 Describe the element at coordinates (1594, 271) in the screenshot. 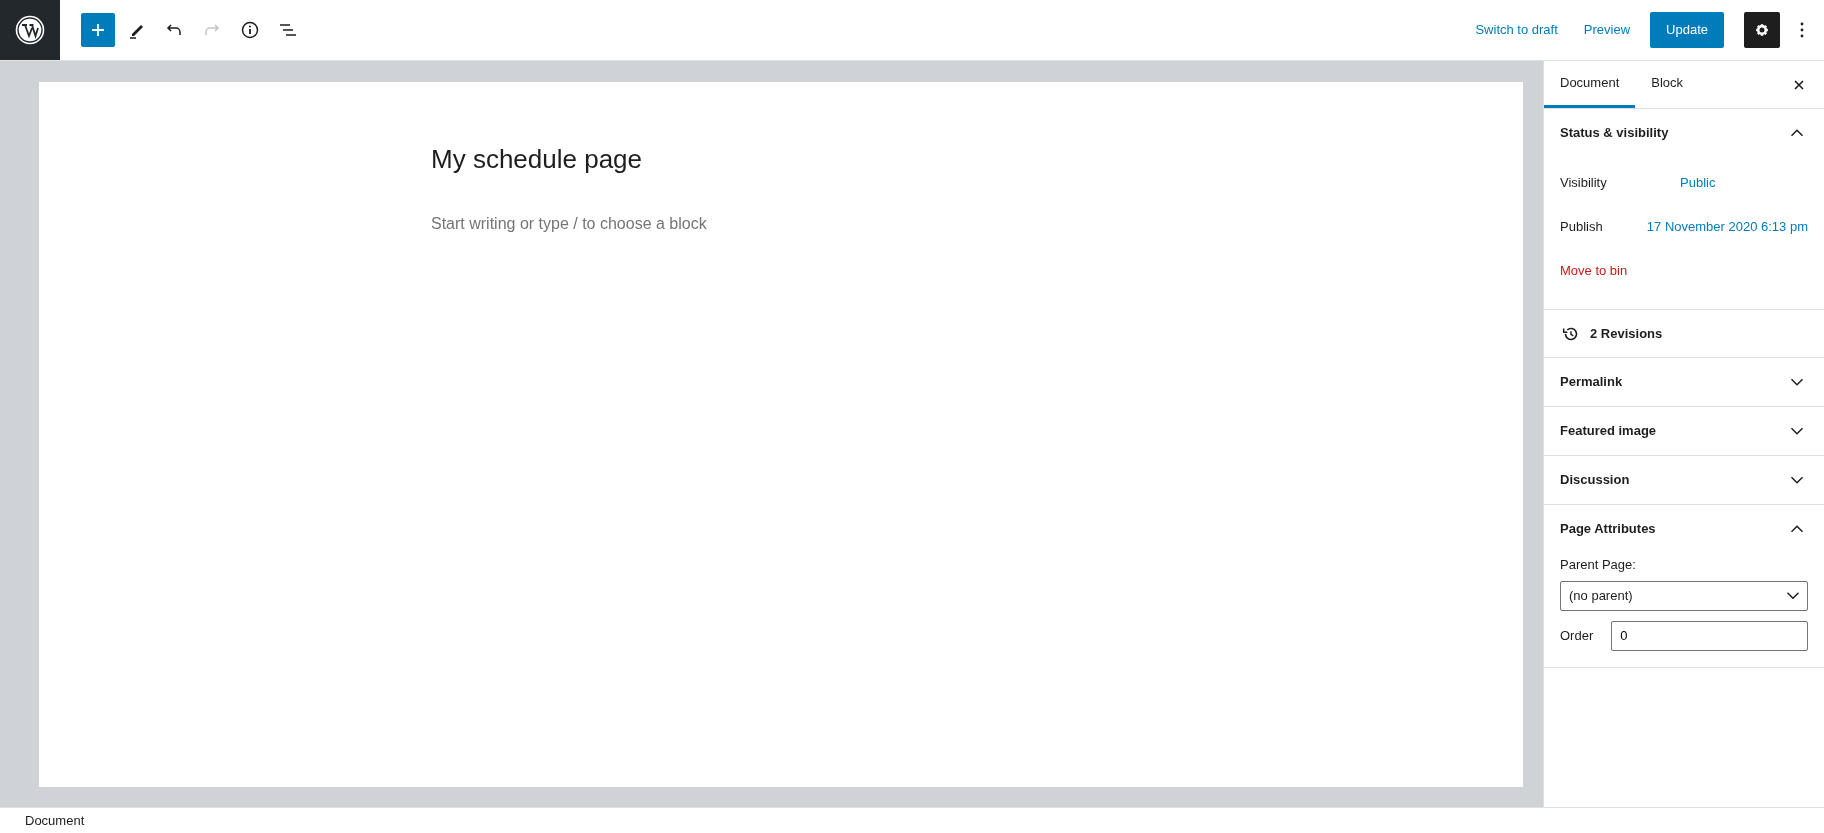

I see `move-to-bin-link: Move to bin` at that location.